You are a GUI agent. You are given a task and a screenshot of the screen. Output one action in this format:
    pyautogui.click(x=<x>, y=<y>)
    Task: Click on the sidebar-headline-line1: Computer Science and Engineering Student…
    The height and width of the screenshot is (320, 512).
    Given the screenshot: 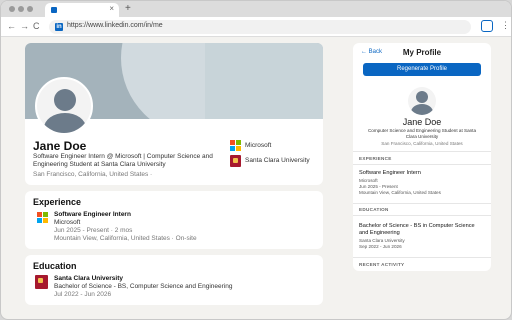 What is the action you would take?
    pyautogui.click(x=422, y=130)
    